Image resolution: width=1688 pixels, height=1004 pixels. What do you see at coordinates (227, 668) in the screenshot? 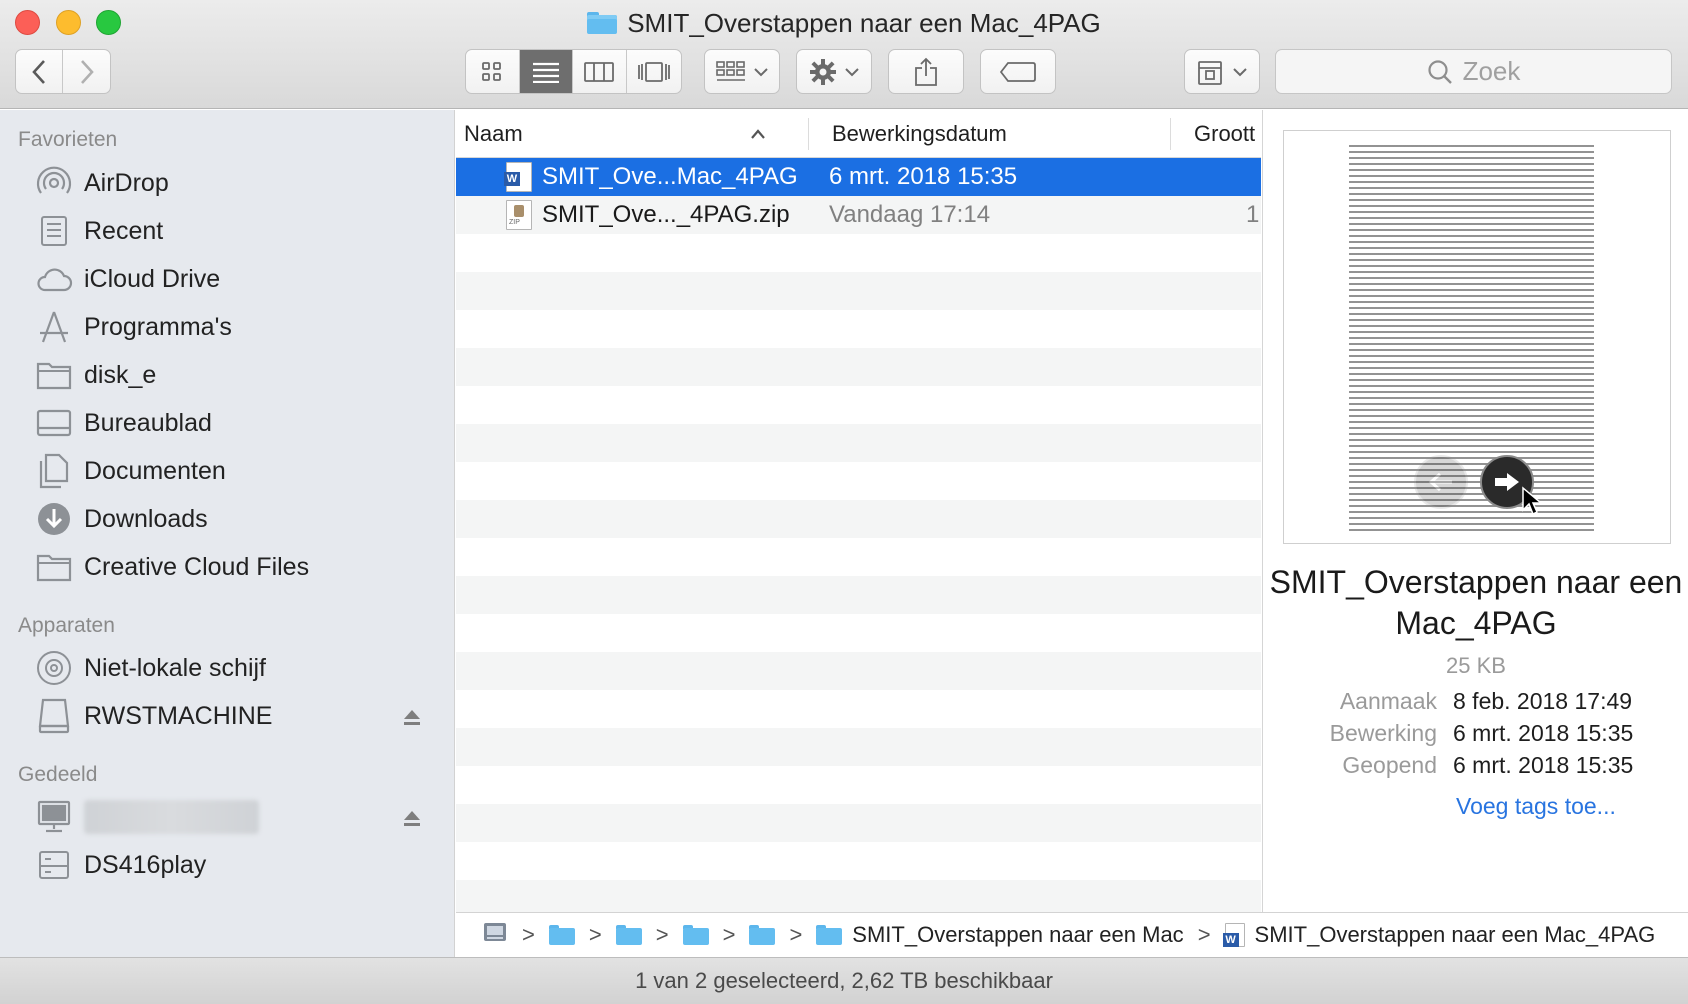
I see `sidebar-item-remote-disc: Niet-lokale schijf` at bounding box center [227, 668].